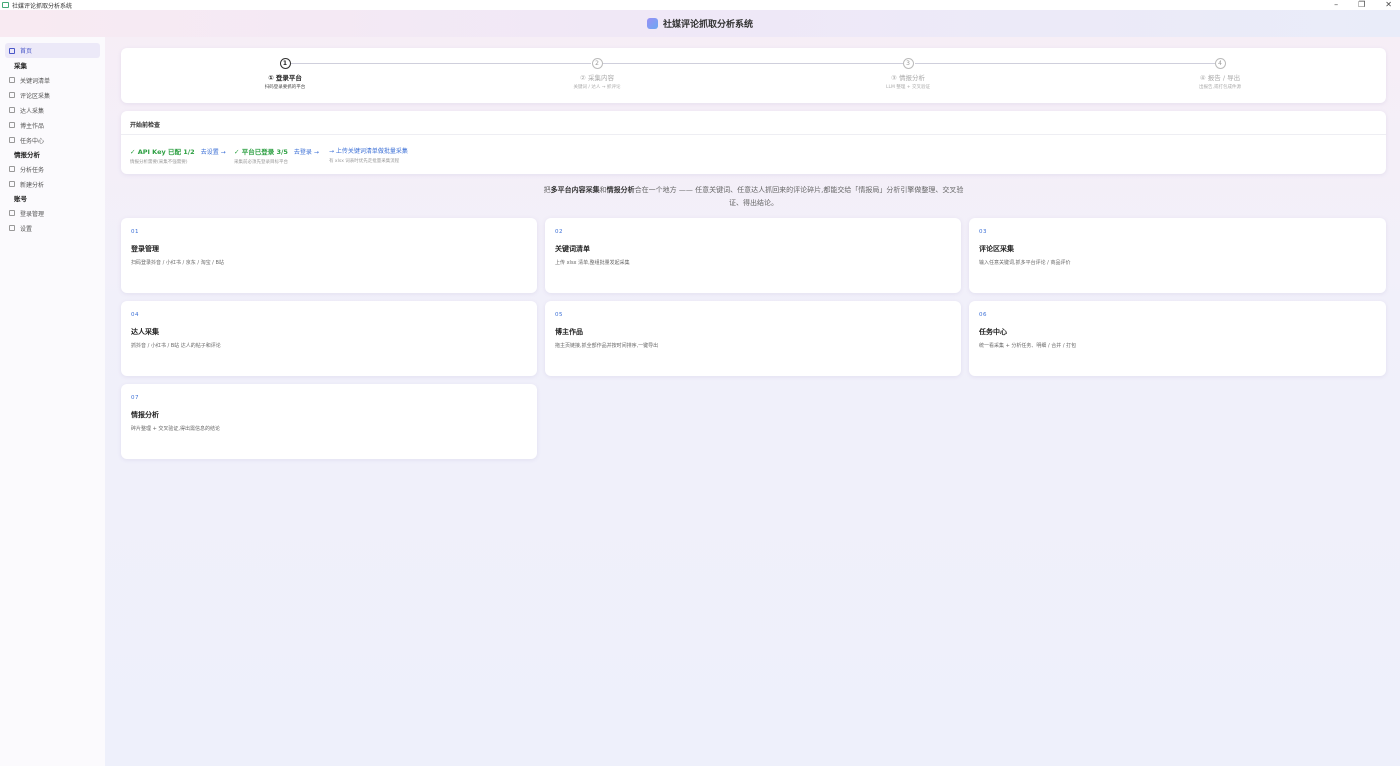  What do you see at coordinates (1336, 5) in the screenshot?
I see `minimize-icon: –` at bounding box center [1336, 5].